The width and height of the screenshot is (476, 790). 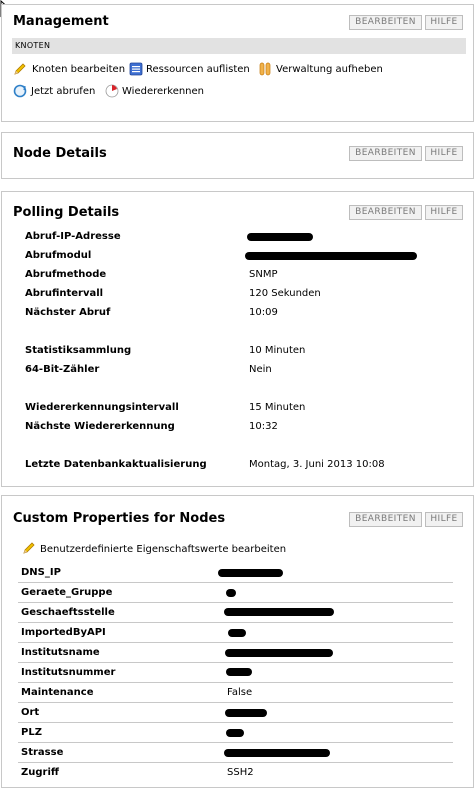 I want to click on panel-title: Node Details, so click(x=60, y=153).